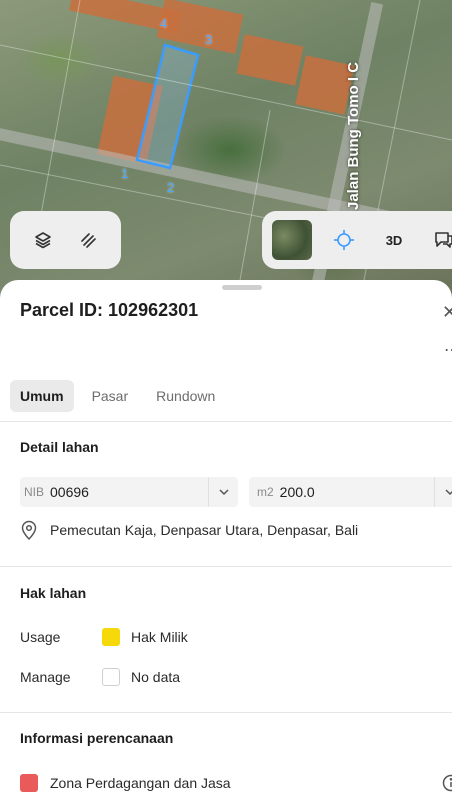  I want to click on manage-swatch, so click(111, 677).